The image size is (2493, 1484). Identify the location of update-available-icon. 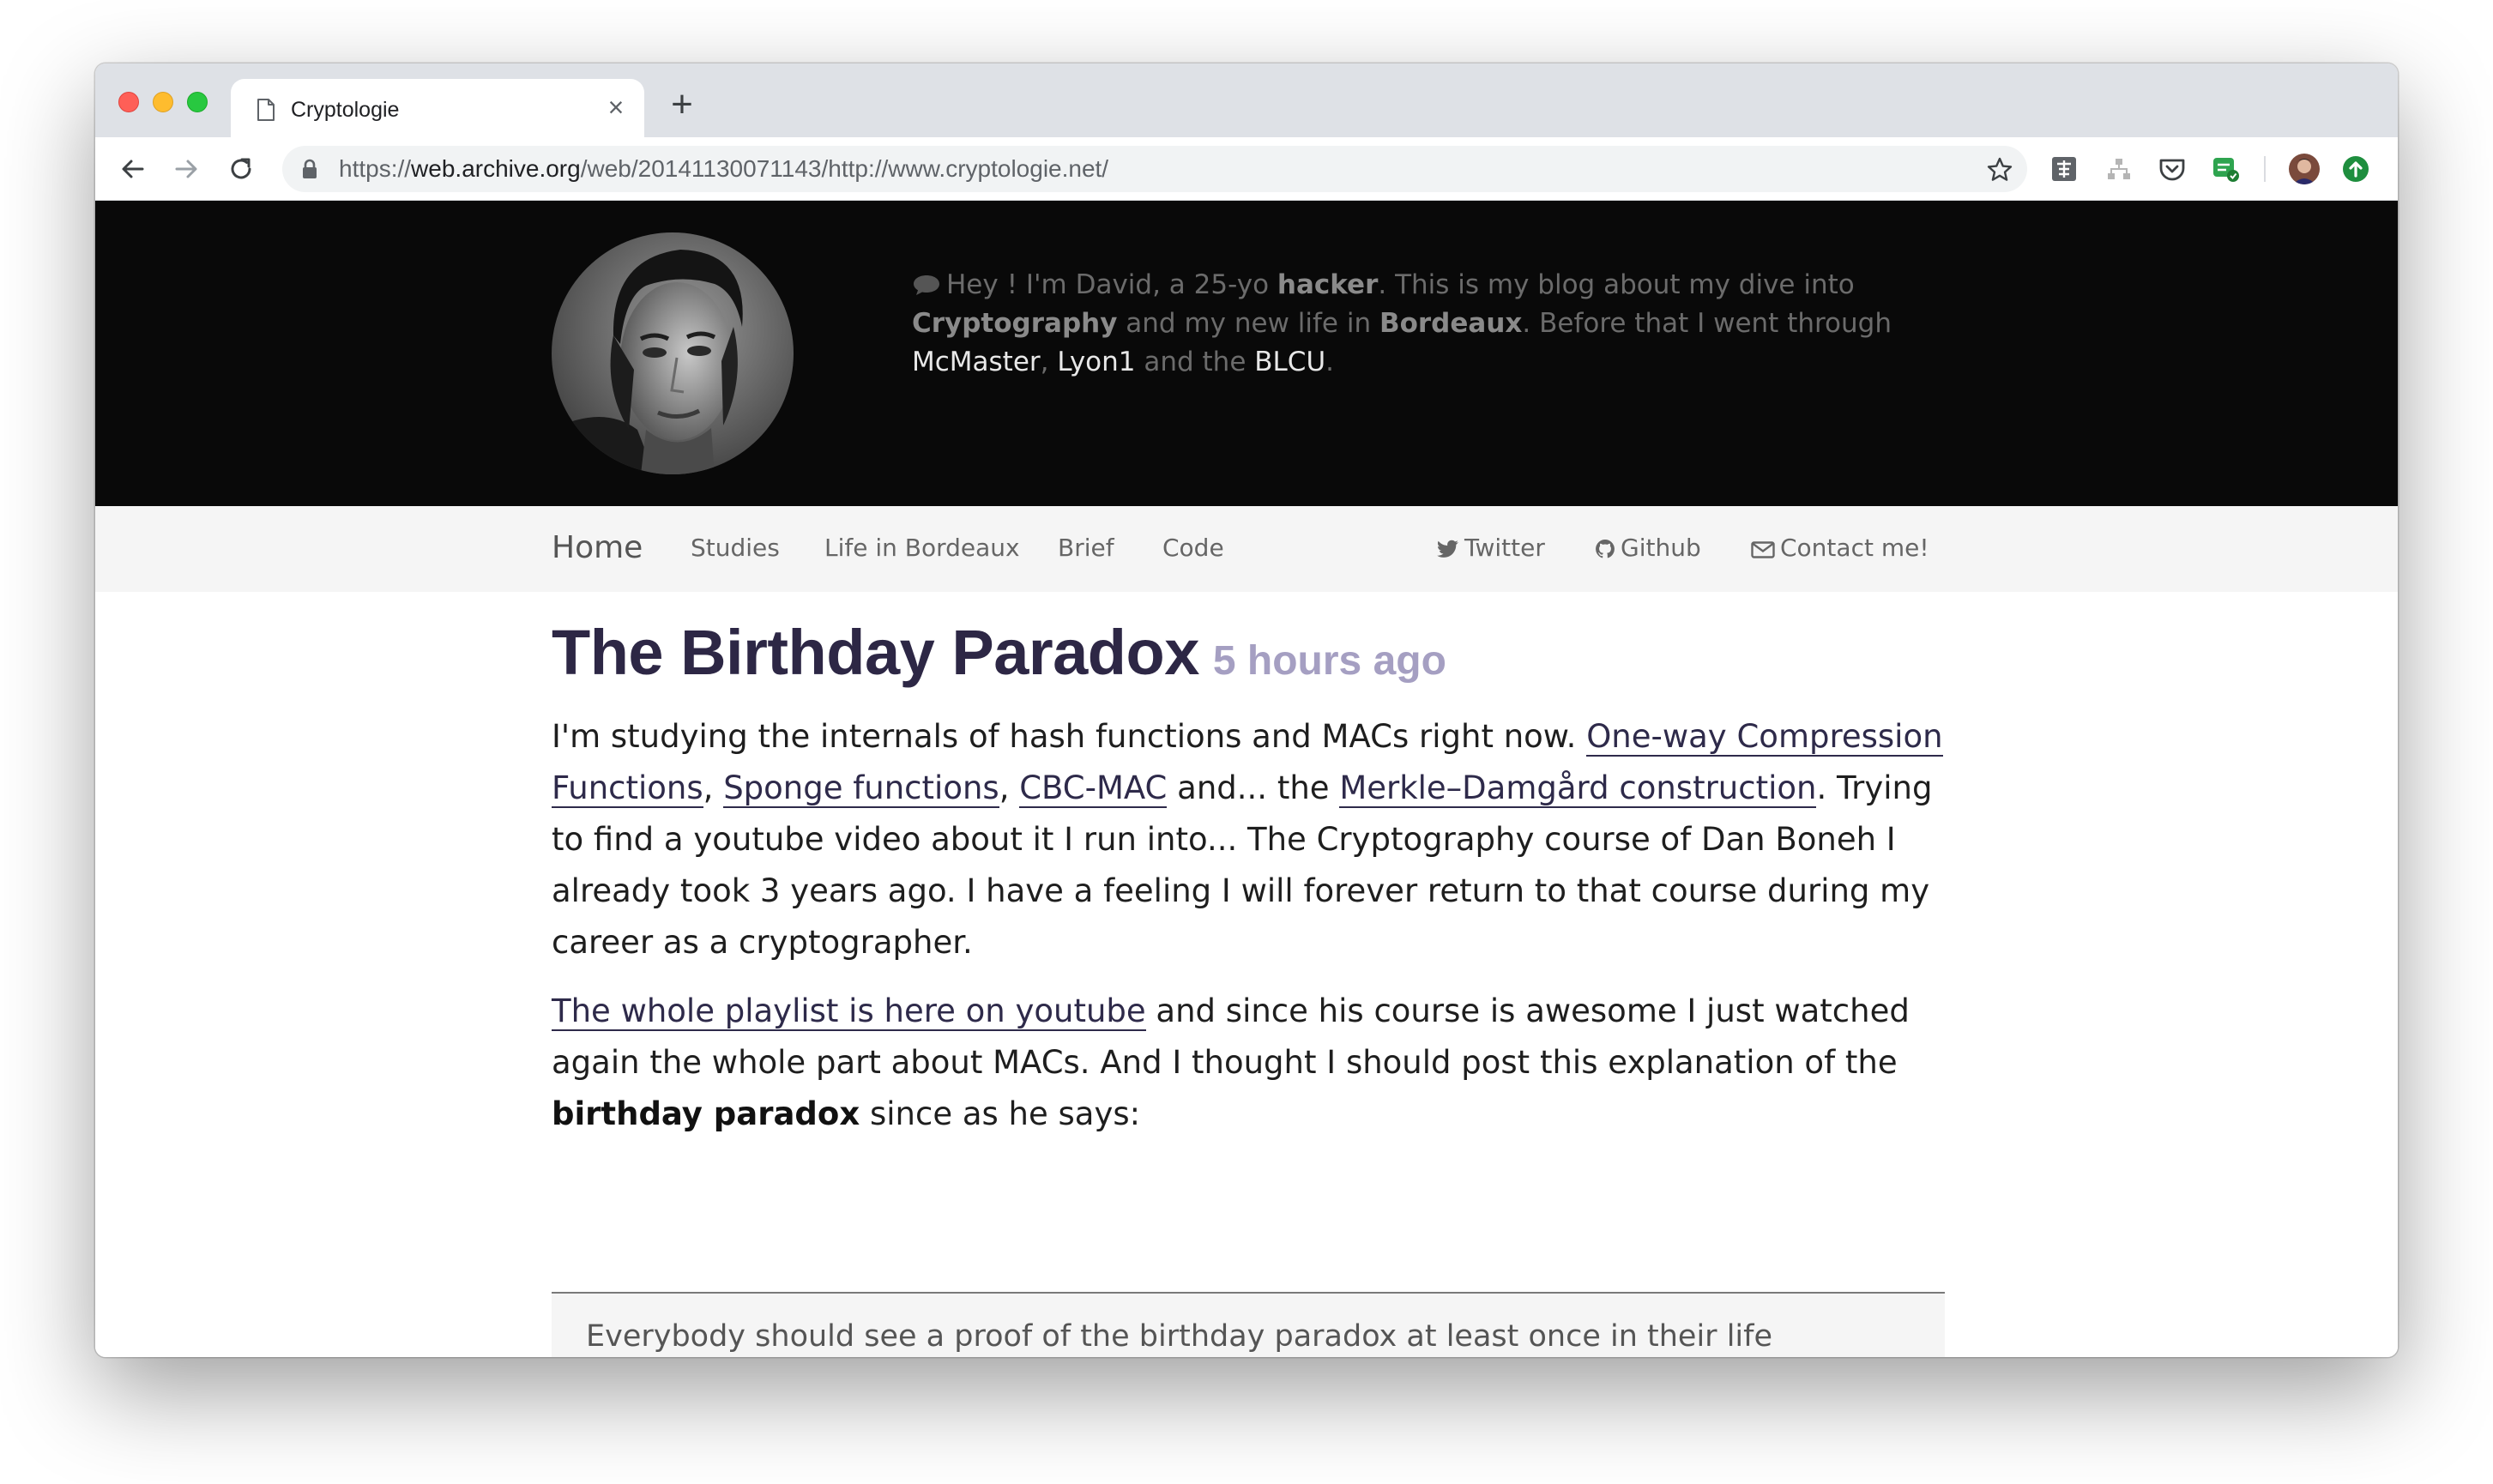
(2355, 169).